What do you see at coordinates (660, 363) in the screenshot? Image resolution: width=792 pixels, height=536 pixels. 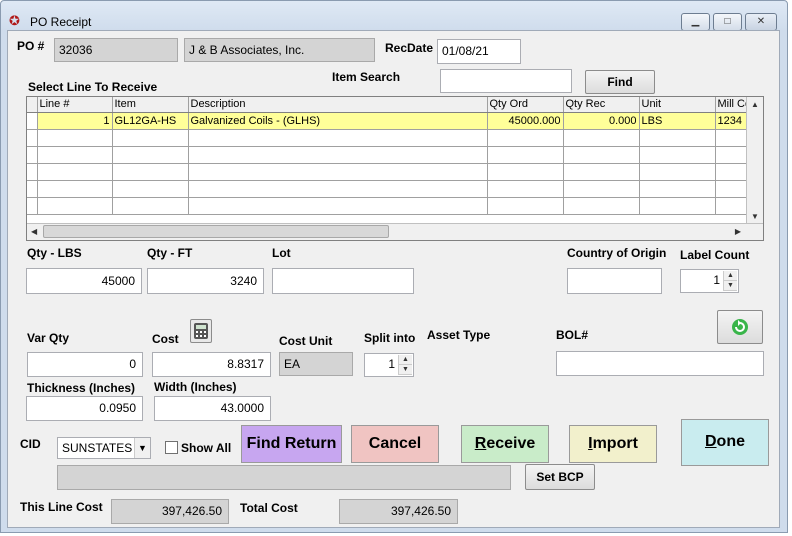 I see `bol-input` at bounding box center [660, 363].